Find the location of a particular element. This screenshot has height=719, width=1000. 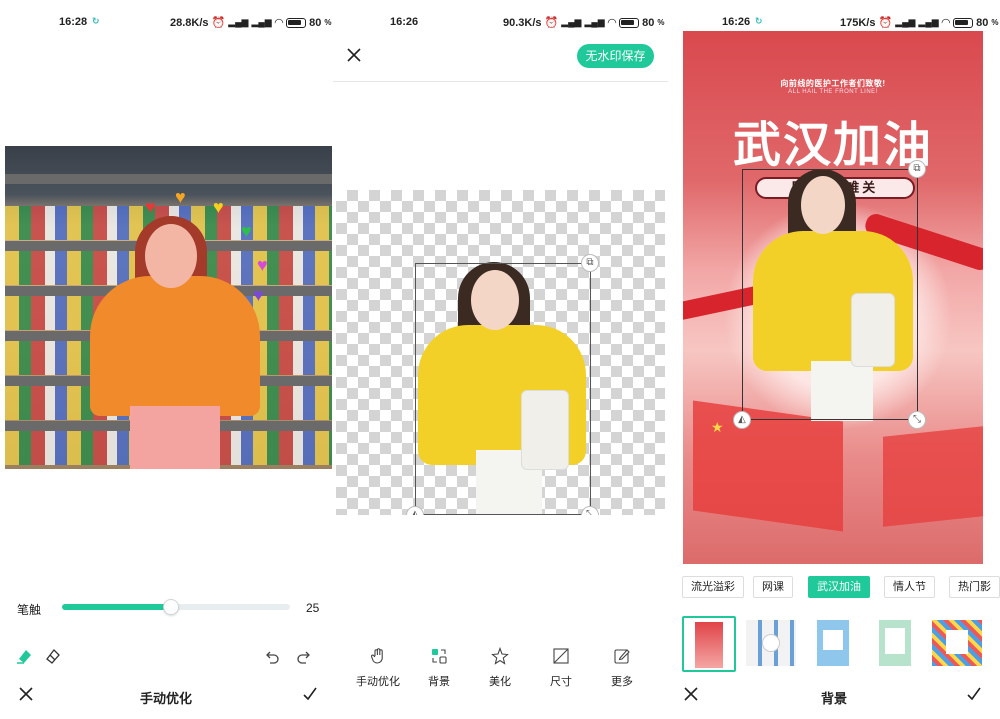

background-swap-icon is located at coordinates (439, 656).